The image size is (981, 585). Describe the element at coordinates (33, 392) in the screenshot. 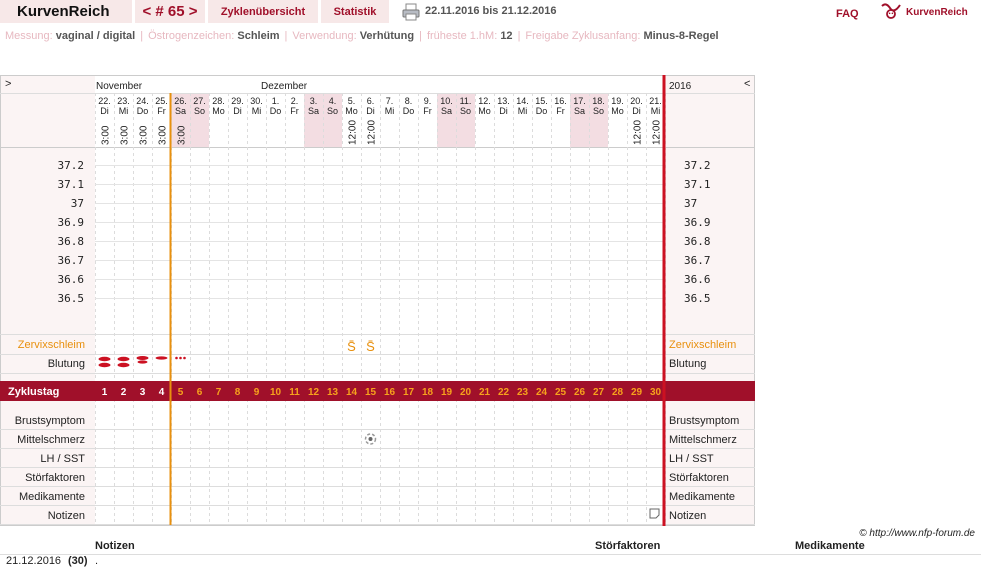

I see `row-label-cycle-day: Zyklustag` at that location.